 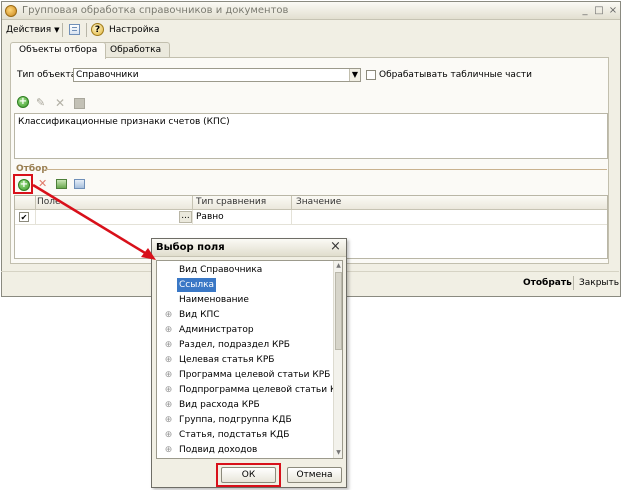 What do you see at coordinates (58, 50) in the screenshot?
I see `tab-selection-objects: Объекты отбора` at bounding box center [58, 50].